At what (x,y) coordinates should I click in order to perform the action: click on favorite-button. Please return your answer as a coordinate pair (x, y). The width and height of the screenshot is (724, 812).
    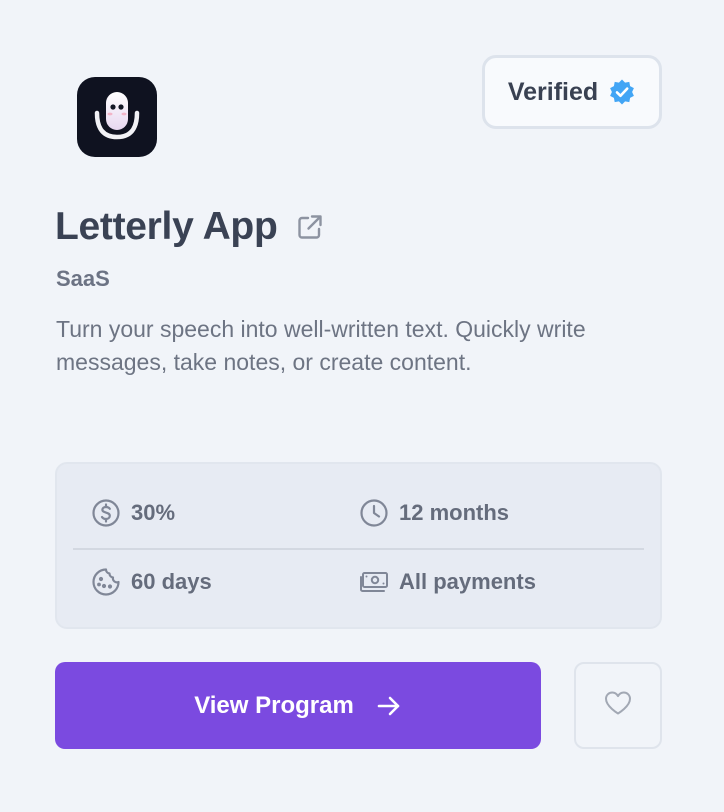
    Looking at the image, I should click on (618, 705).